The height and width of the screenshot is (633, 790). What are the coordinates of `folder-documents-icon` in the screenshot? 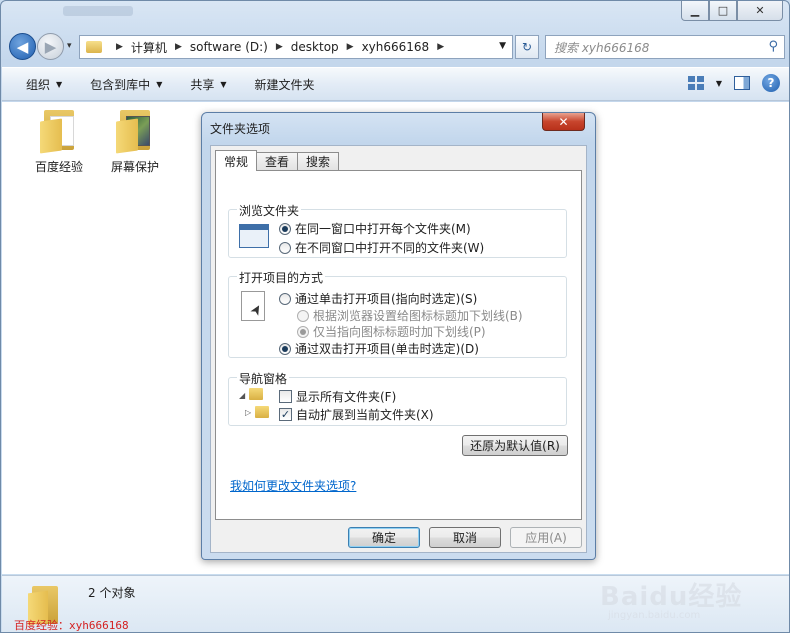 It's located at (59, 131).